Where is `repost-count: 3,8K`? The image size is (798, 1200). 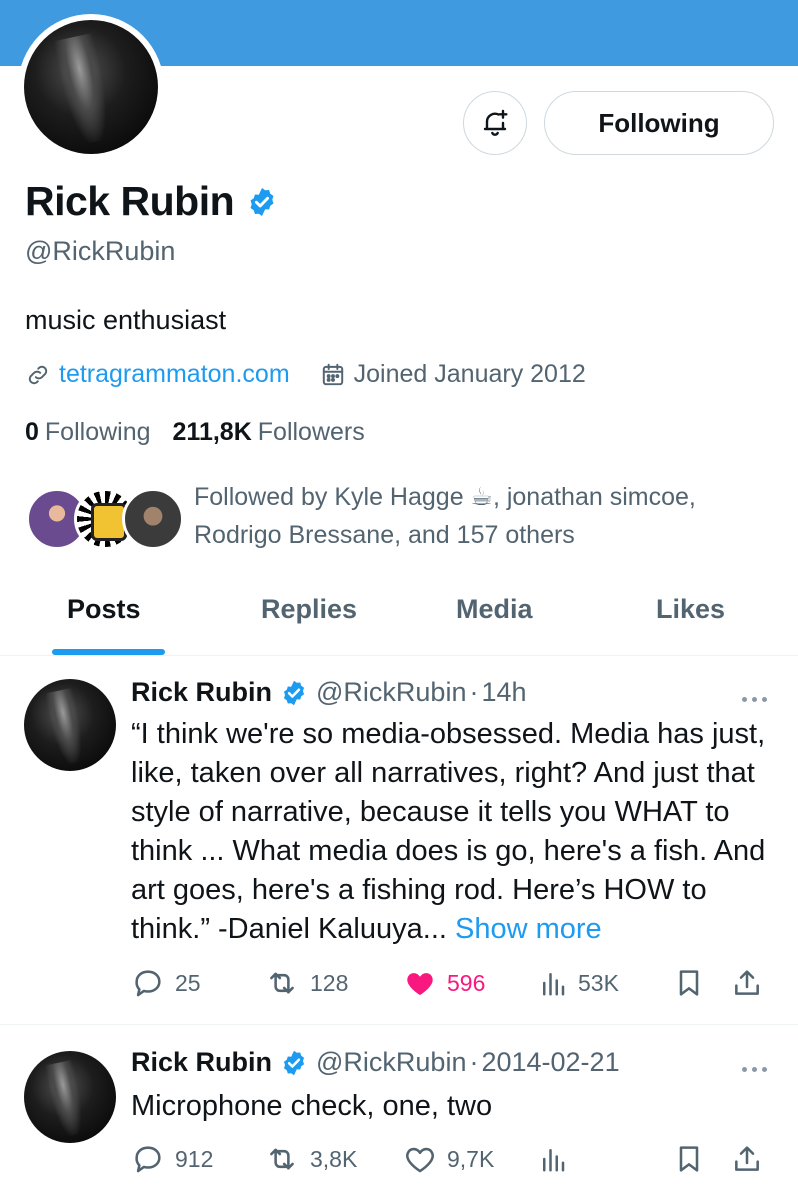 repost-count: 3,8K is located at coordinates (334, 1158).